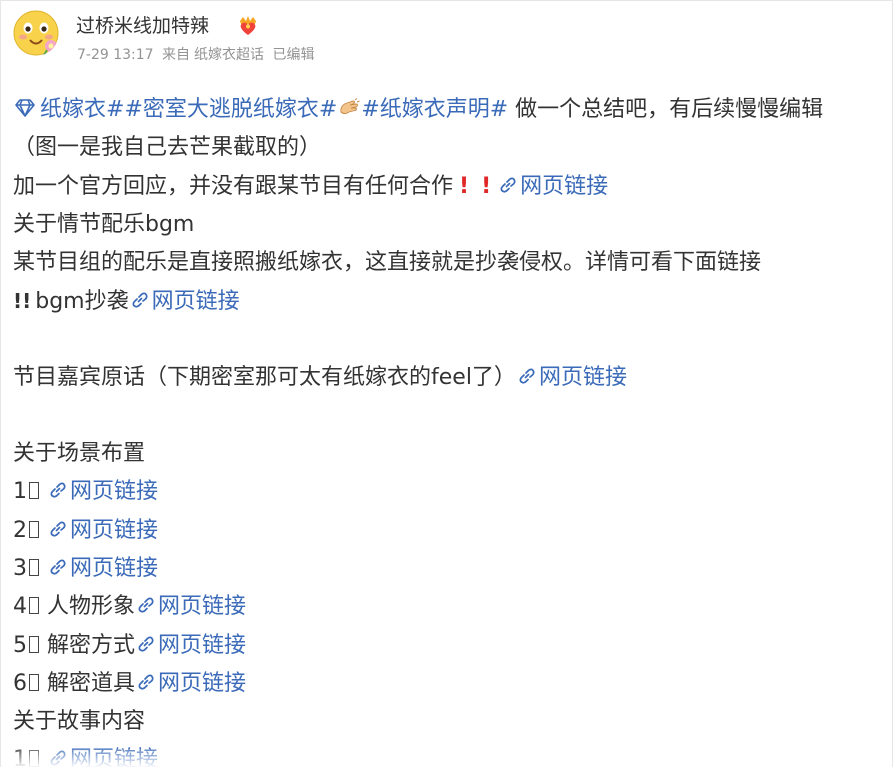 The width and height of the screenshot is (893, 767). I want to click on content-line-10: 关于场景布置, so click(451, 454).